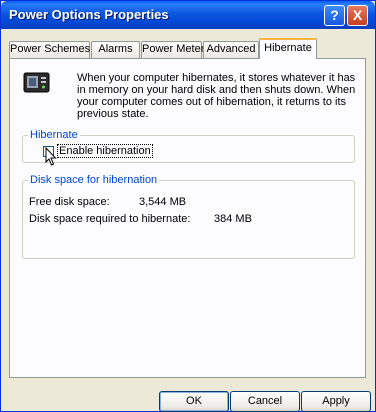  Describe the element at coordinates (51, 156) in the screenshot. I see `mouse-pointer-icon` at that location.